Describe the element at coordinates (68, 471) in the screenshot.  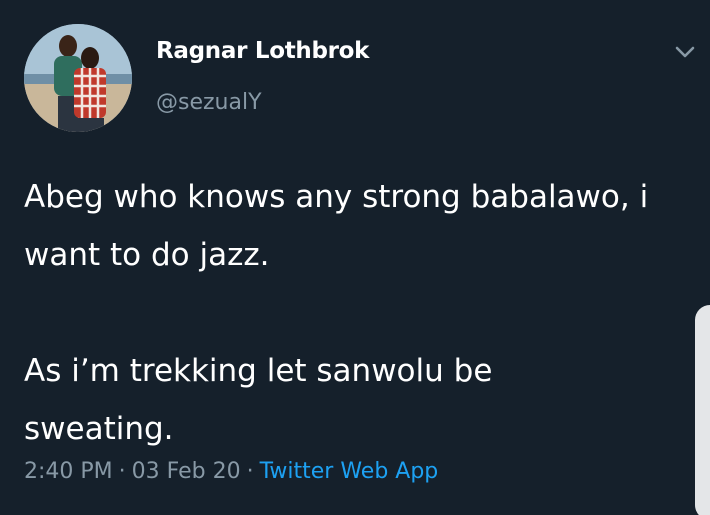
I see `tweet-time: 2:40 PM` at that location.